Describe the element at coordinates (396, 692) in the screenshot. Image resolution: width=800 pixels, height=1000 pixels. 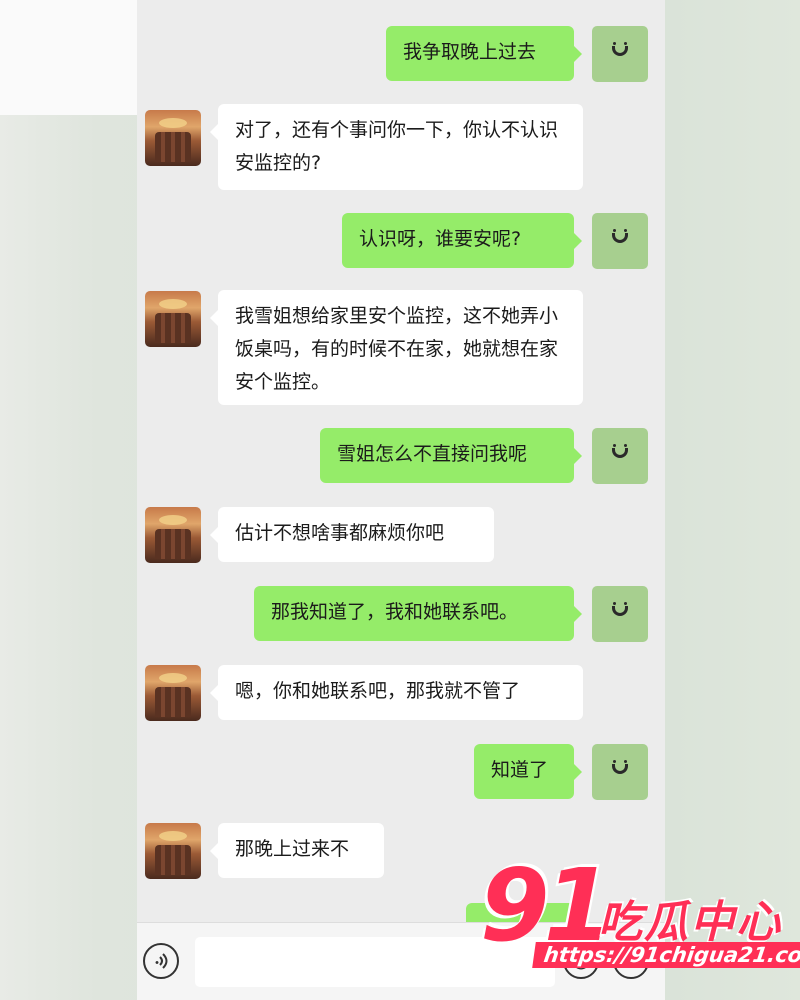
I see `message-bubble-incoming: 嗯，你和她联系吧，那我就不管了` at that location.